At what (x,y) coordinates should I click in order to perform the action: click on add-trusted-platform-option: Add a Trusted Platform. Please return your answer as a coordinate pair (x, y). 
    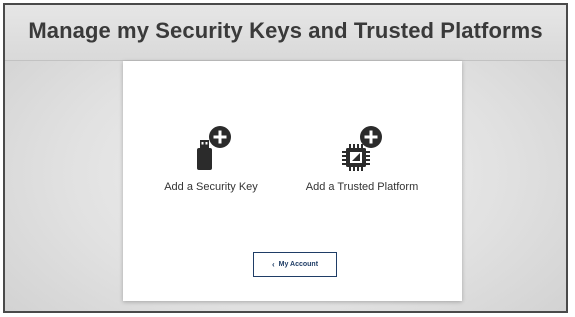
    Looking at the image, I should click on (362, 159).